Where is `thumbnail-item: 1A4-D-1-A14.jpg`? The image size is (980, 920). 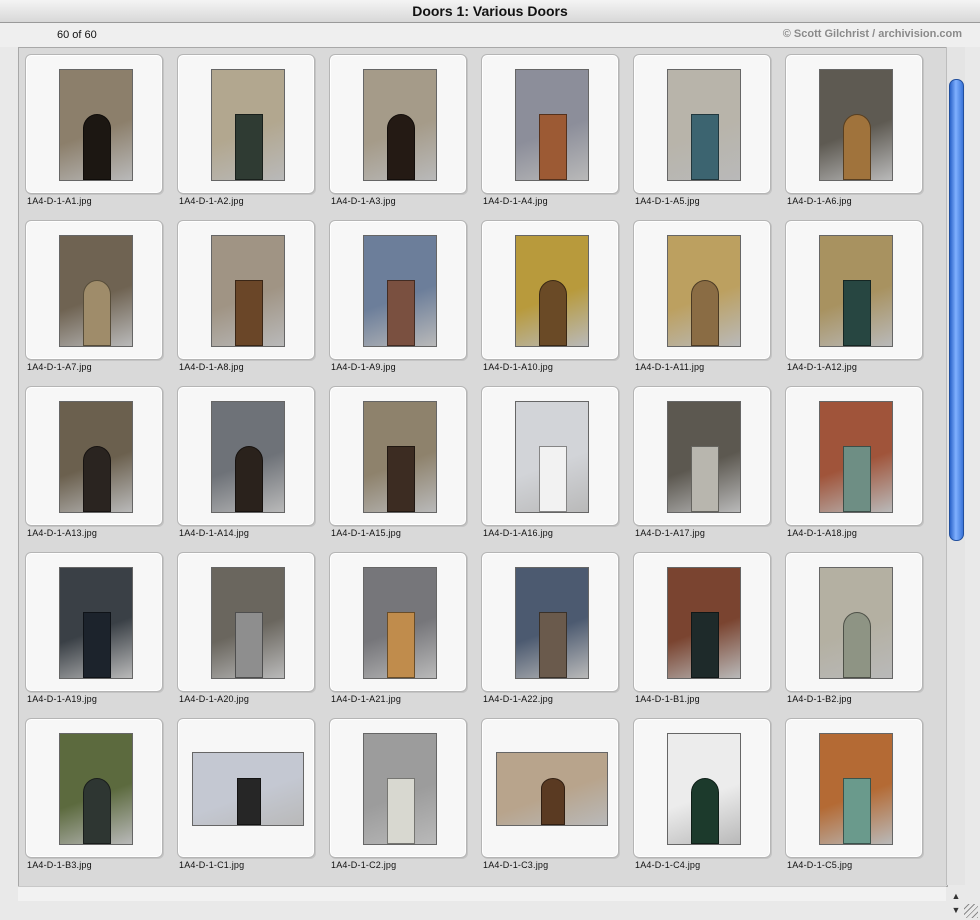
thumbnail-item: 1A4-D-1-A14.jpg is located at coordinates (251, 469).